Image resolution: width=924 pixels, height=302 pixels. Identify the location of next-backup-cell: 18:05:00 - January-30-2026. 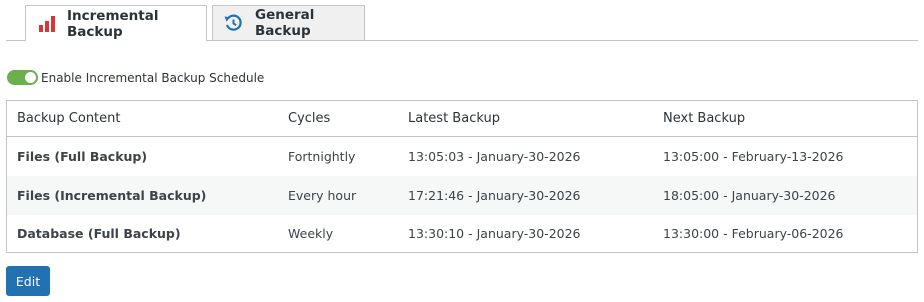
(749, 195).